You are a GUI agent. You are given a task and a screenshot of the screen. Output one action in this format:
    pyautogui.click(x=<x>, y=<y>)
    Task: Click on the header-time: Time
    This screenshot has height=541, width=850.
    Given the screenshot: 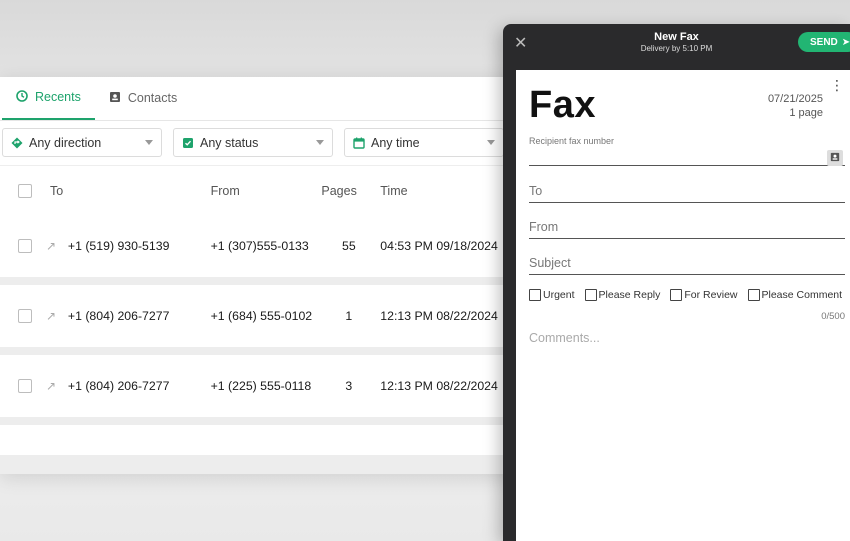 What is the action you would take?
    pyautogui.click(x=450, y=191)
    